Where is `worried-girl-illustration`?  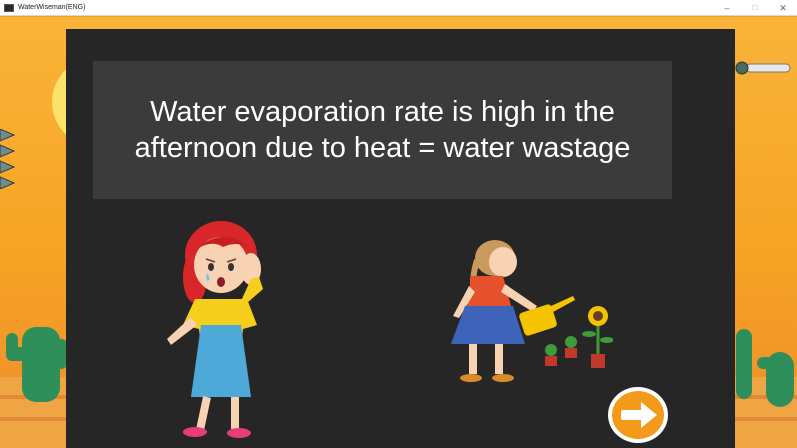
worried-girl-illustration is located at coordinates (215, 329).